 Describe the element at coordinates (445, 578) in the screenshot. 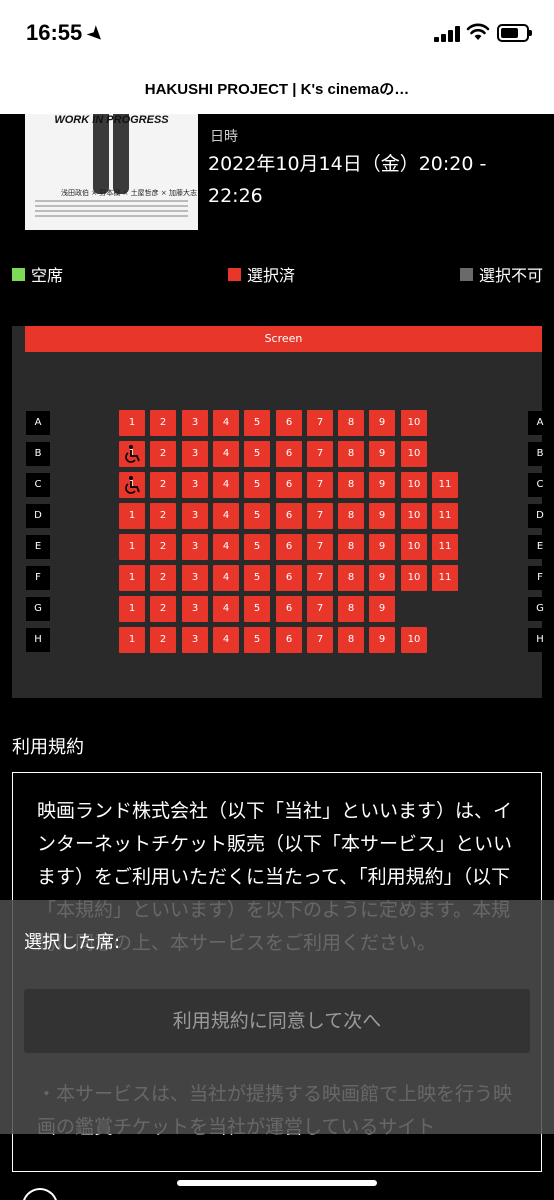

I see `seat-f-11: 11` at that location.